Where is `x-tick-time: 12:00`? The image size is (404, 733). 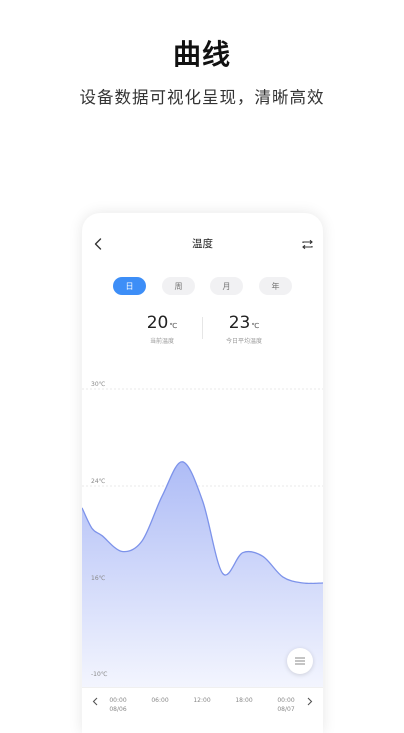 x-tick-time: 12:00 is located at coordinates (202, 700).